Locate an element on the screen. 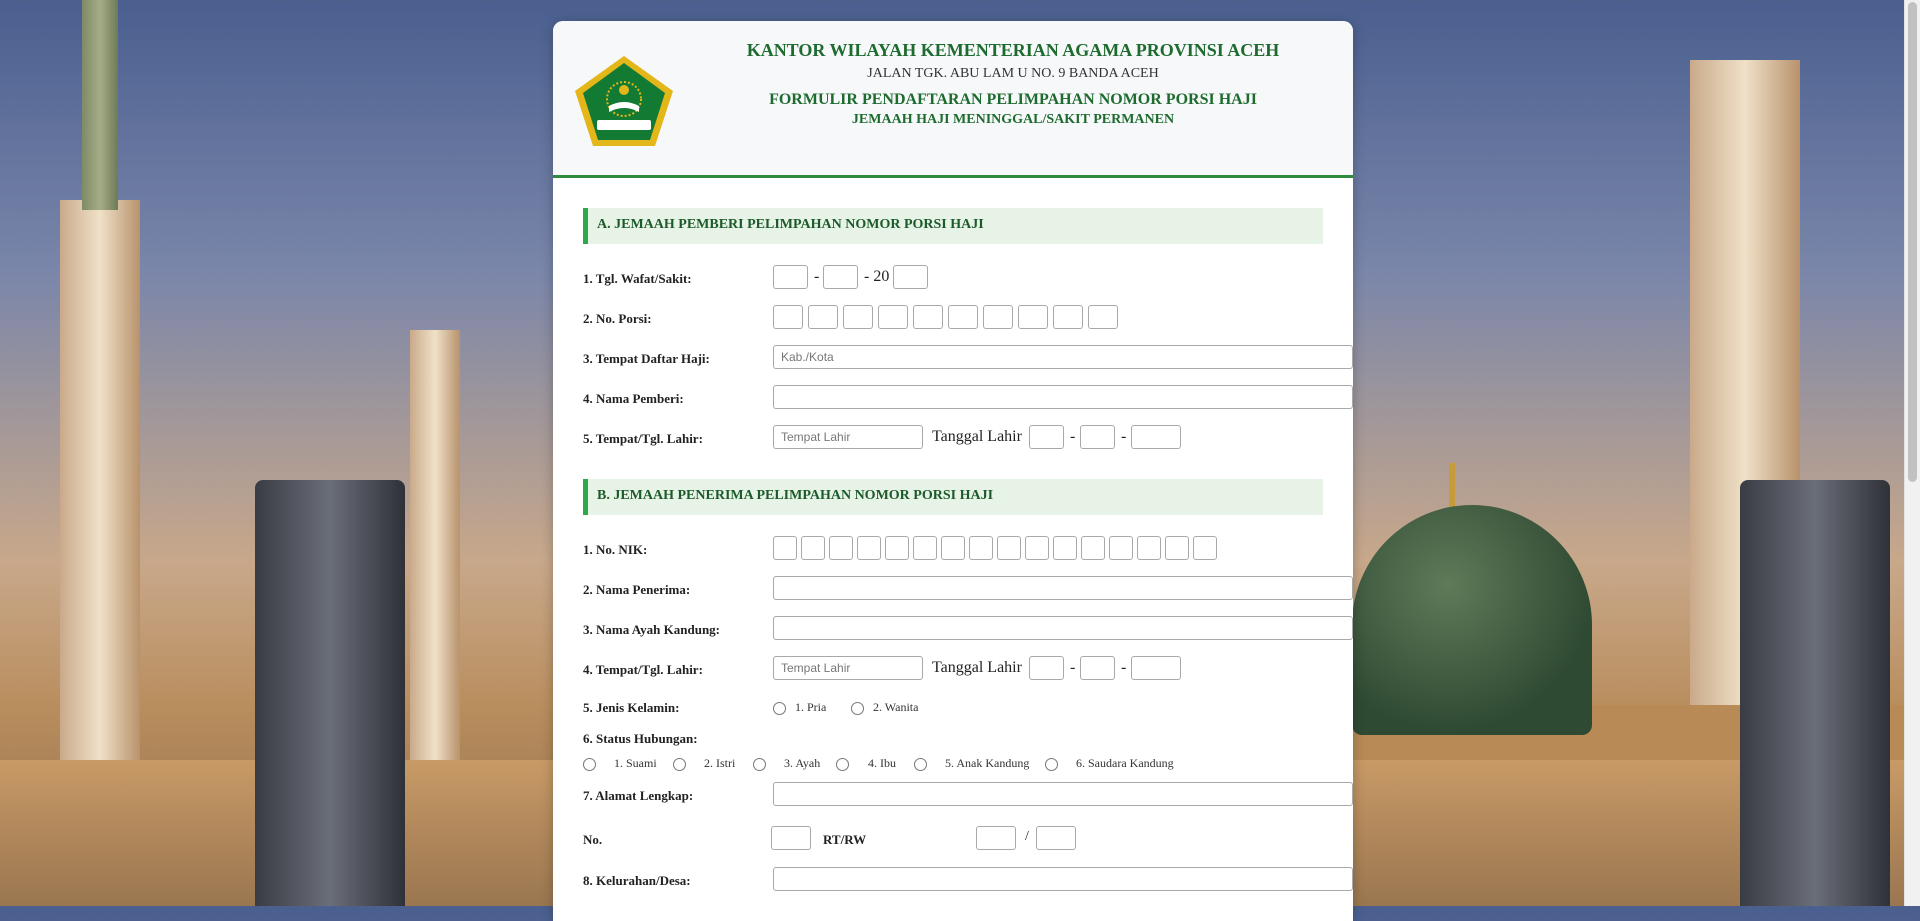 The height and width of the screenshot is (921, 1920). kelurahan-row: 8. Kelurahan/Desa: is located at coordinates (968, 881).